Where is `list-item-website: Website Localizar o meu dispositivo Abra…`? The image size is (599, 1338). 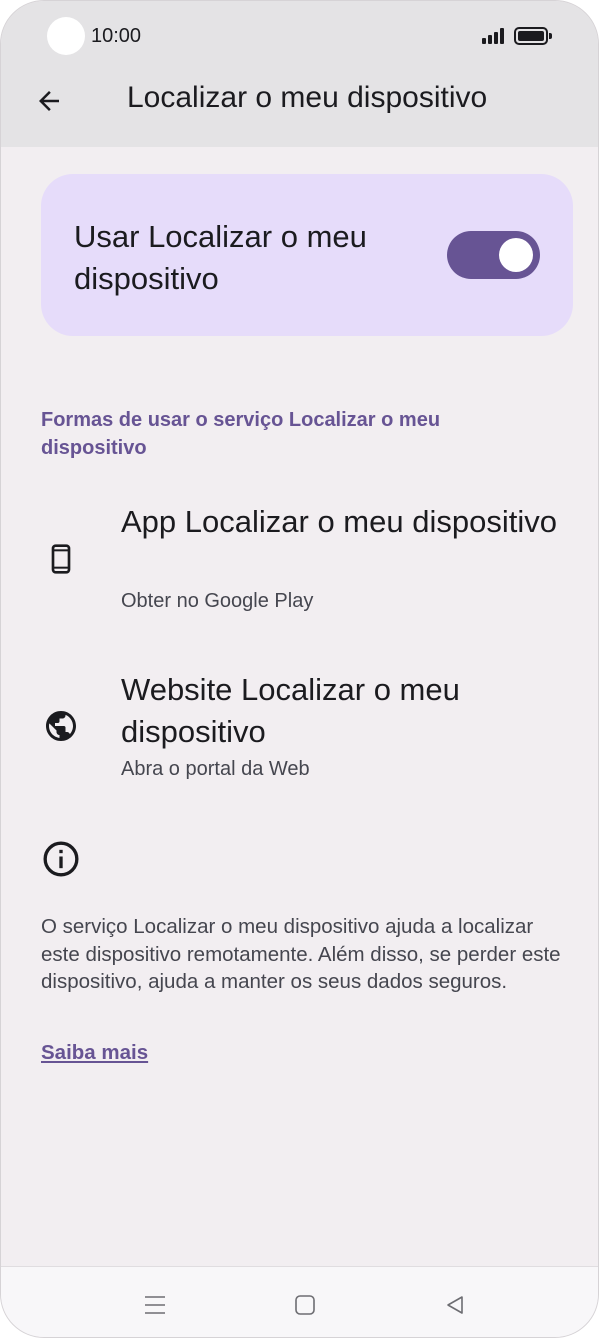
list-item-website: Website Localizar o meu dispositivo Abra… is located at coordinates (299, 729).